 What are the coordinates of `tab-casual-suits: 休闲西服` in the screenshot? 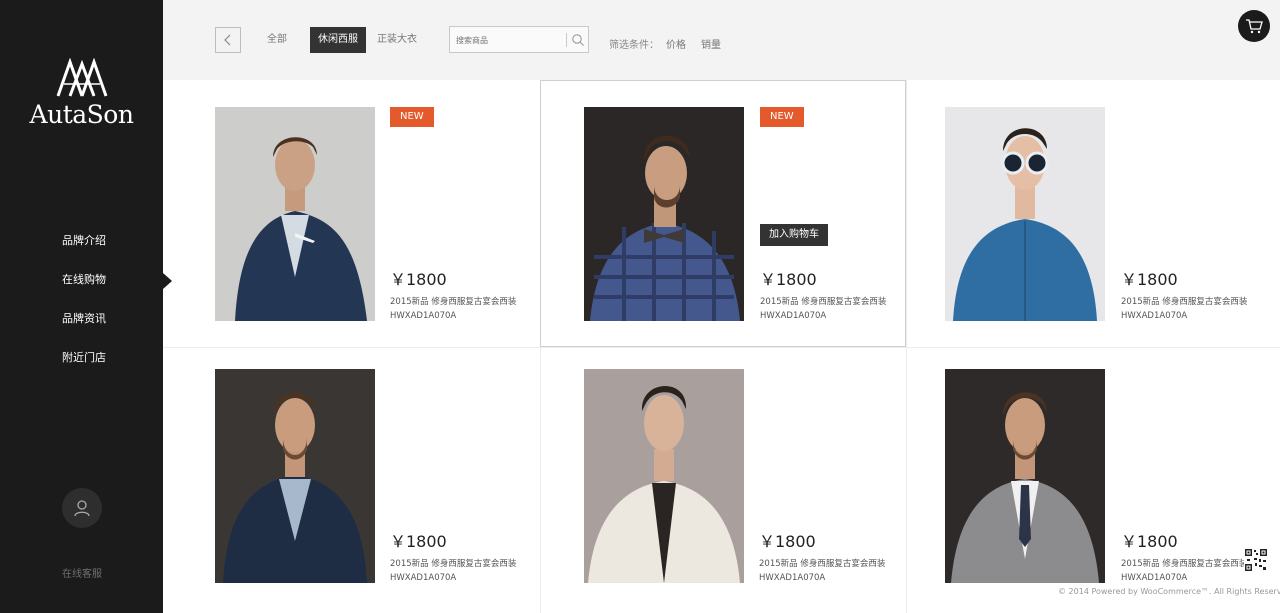 It's located at (338, 40).